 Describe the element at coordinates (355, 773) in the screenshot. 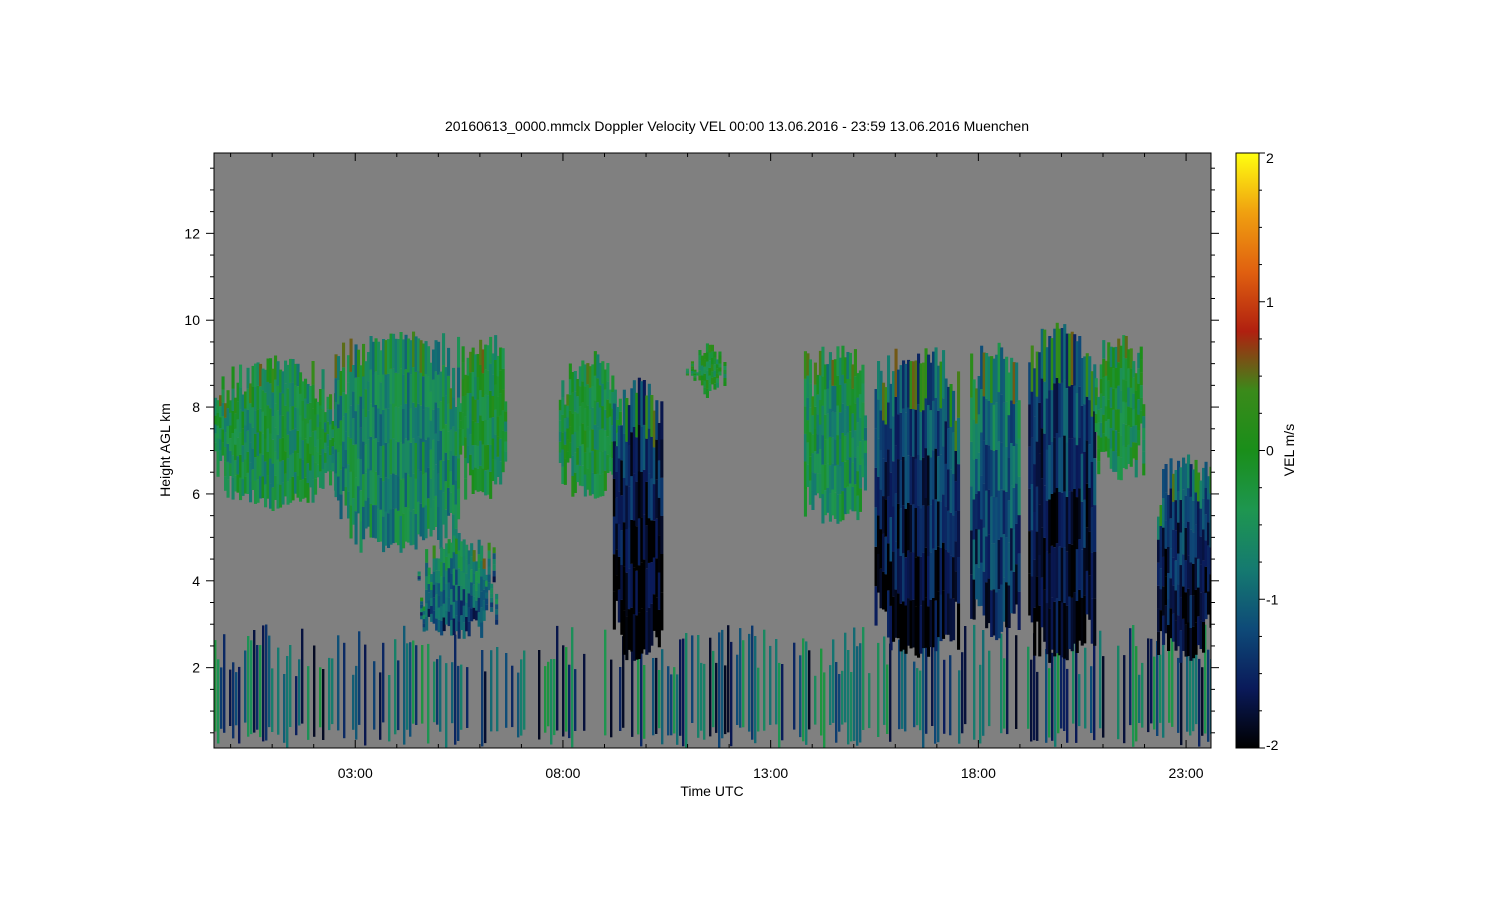

I see `x-tick-label: 03:00` at that location.